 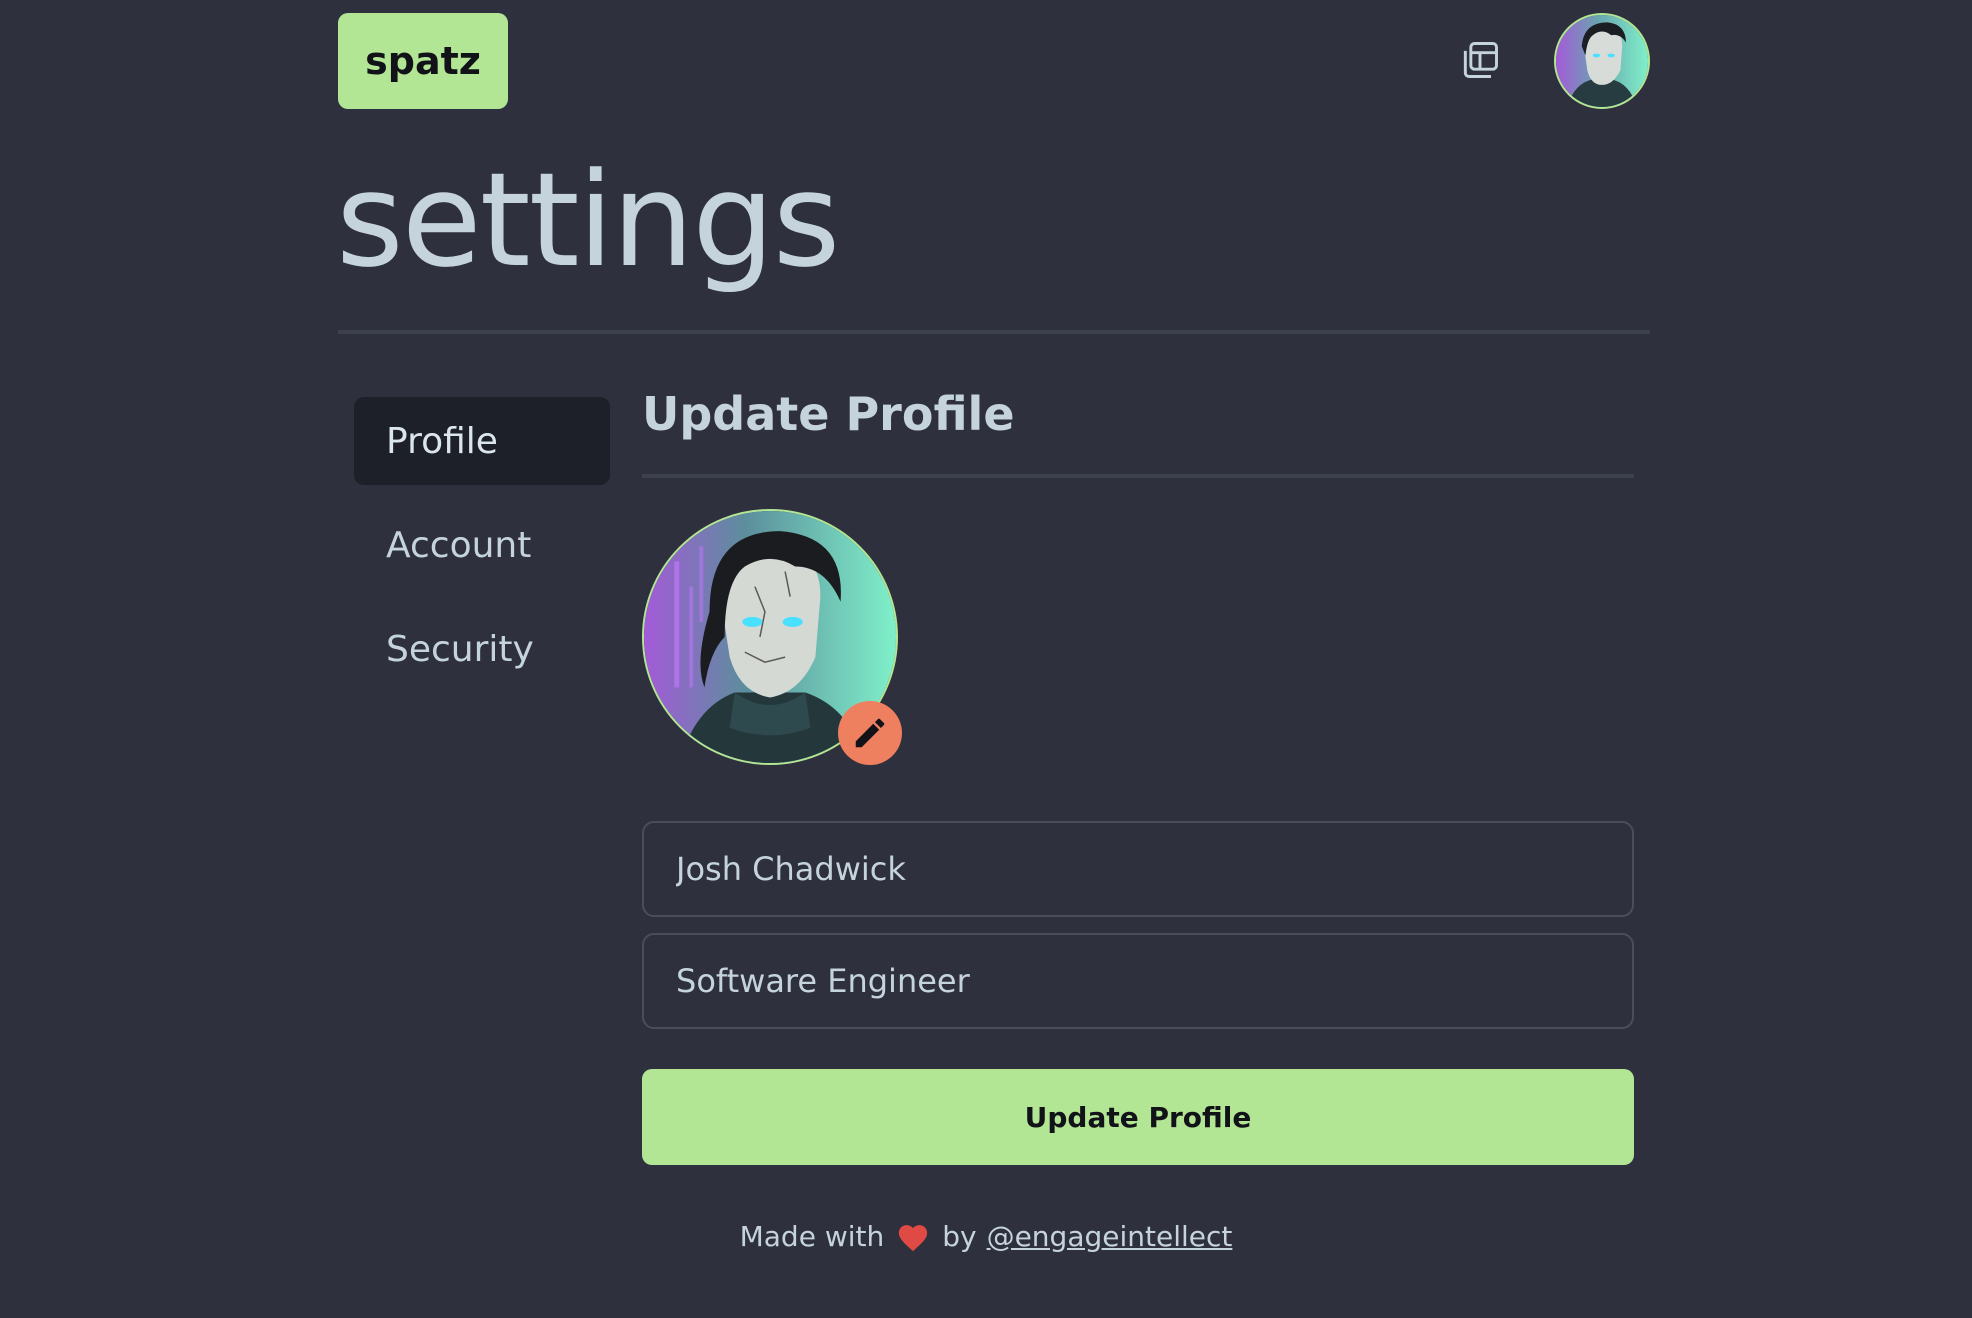 I want to click on sidebar-item-security: Security, so click(x=482, y=649).